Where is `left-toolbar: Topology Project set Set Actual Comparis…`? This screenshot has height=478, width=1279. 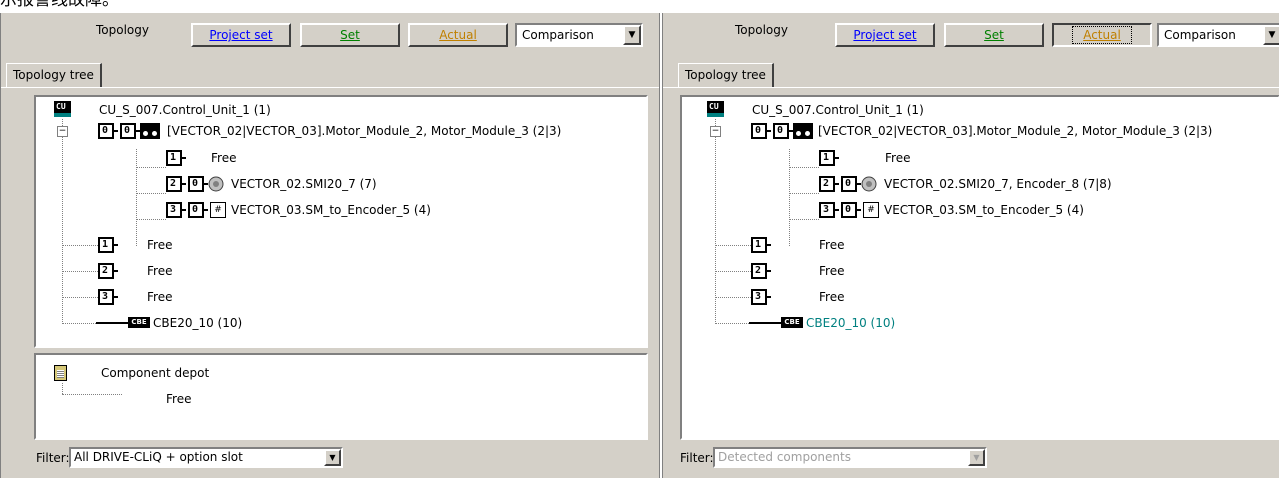
left-toolbar: Topology Project set Set Actual Comparis… is located at coordinates (330, 30).